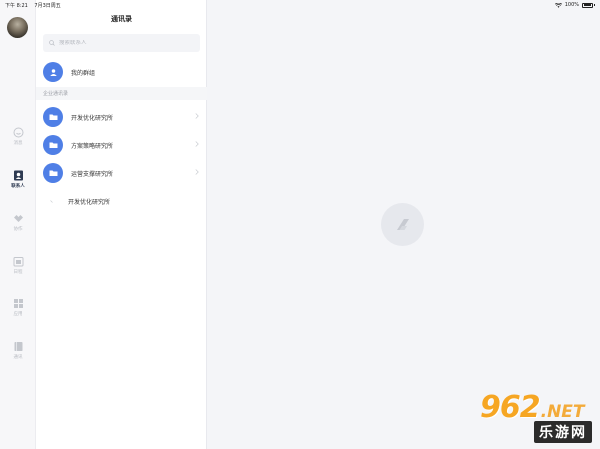 The image size is (600, 449). I want to click on user-icon, so click(53, 72).